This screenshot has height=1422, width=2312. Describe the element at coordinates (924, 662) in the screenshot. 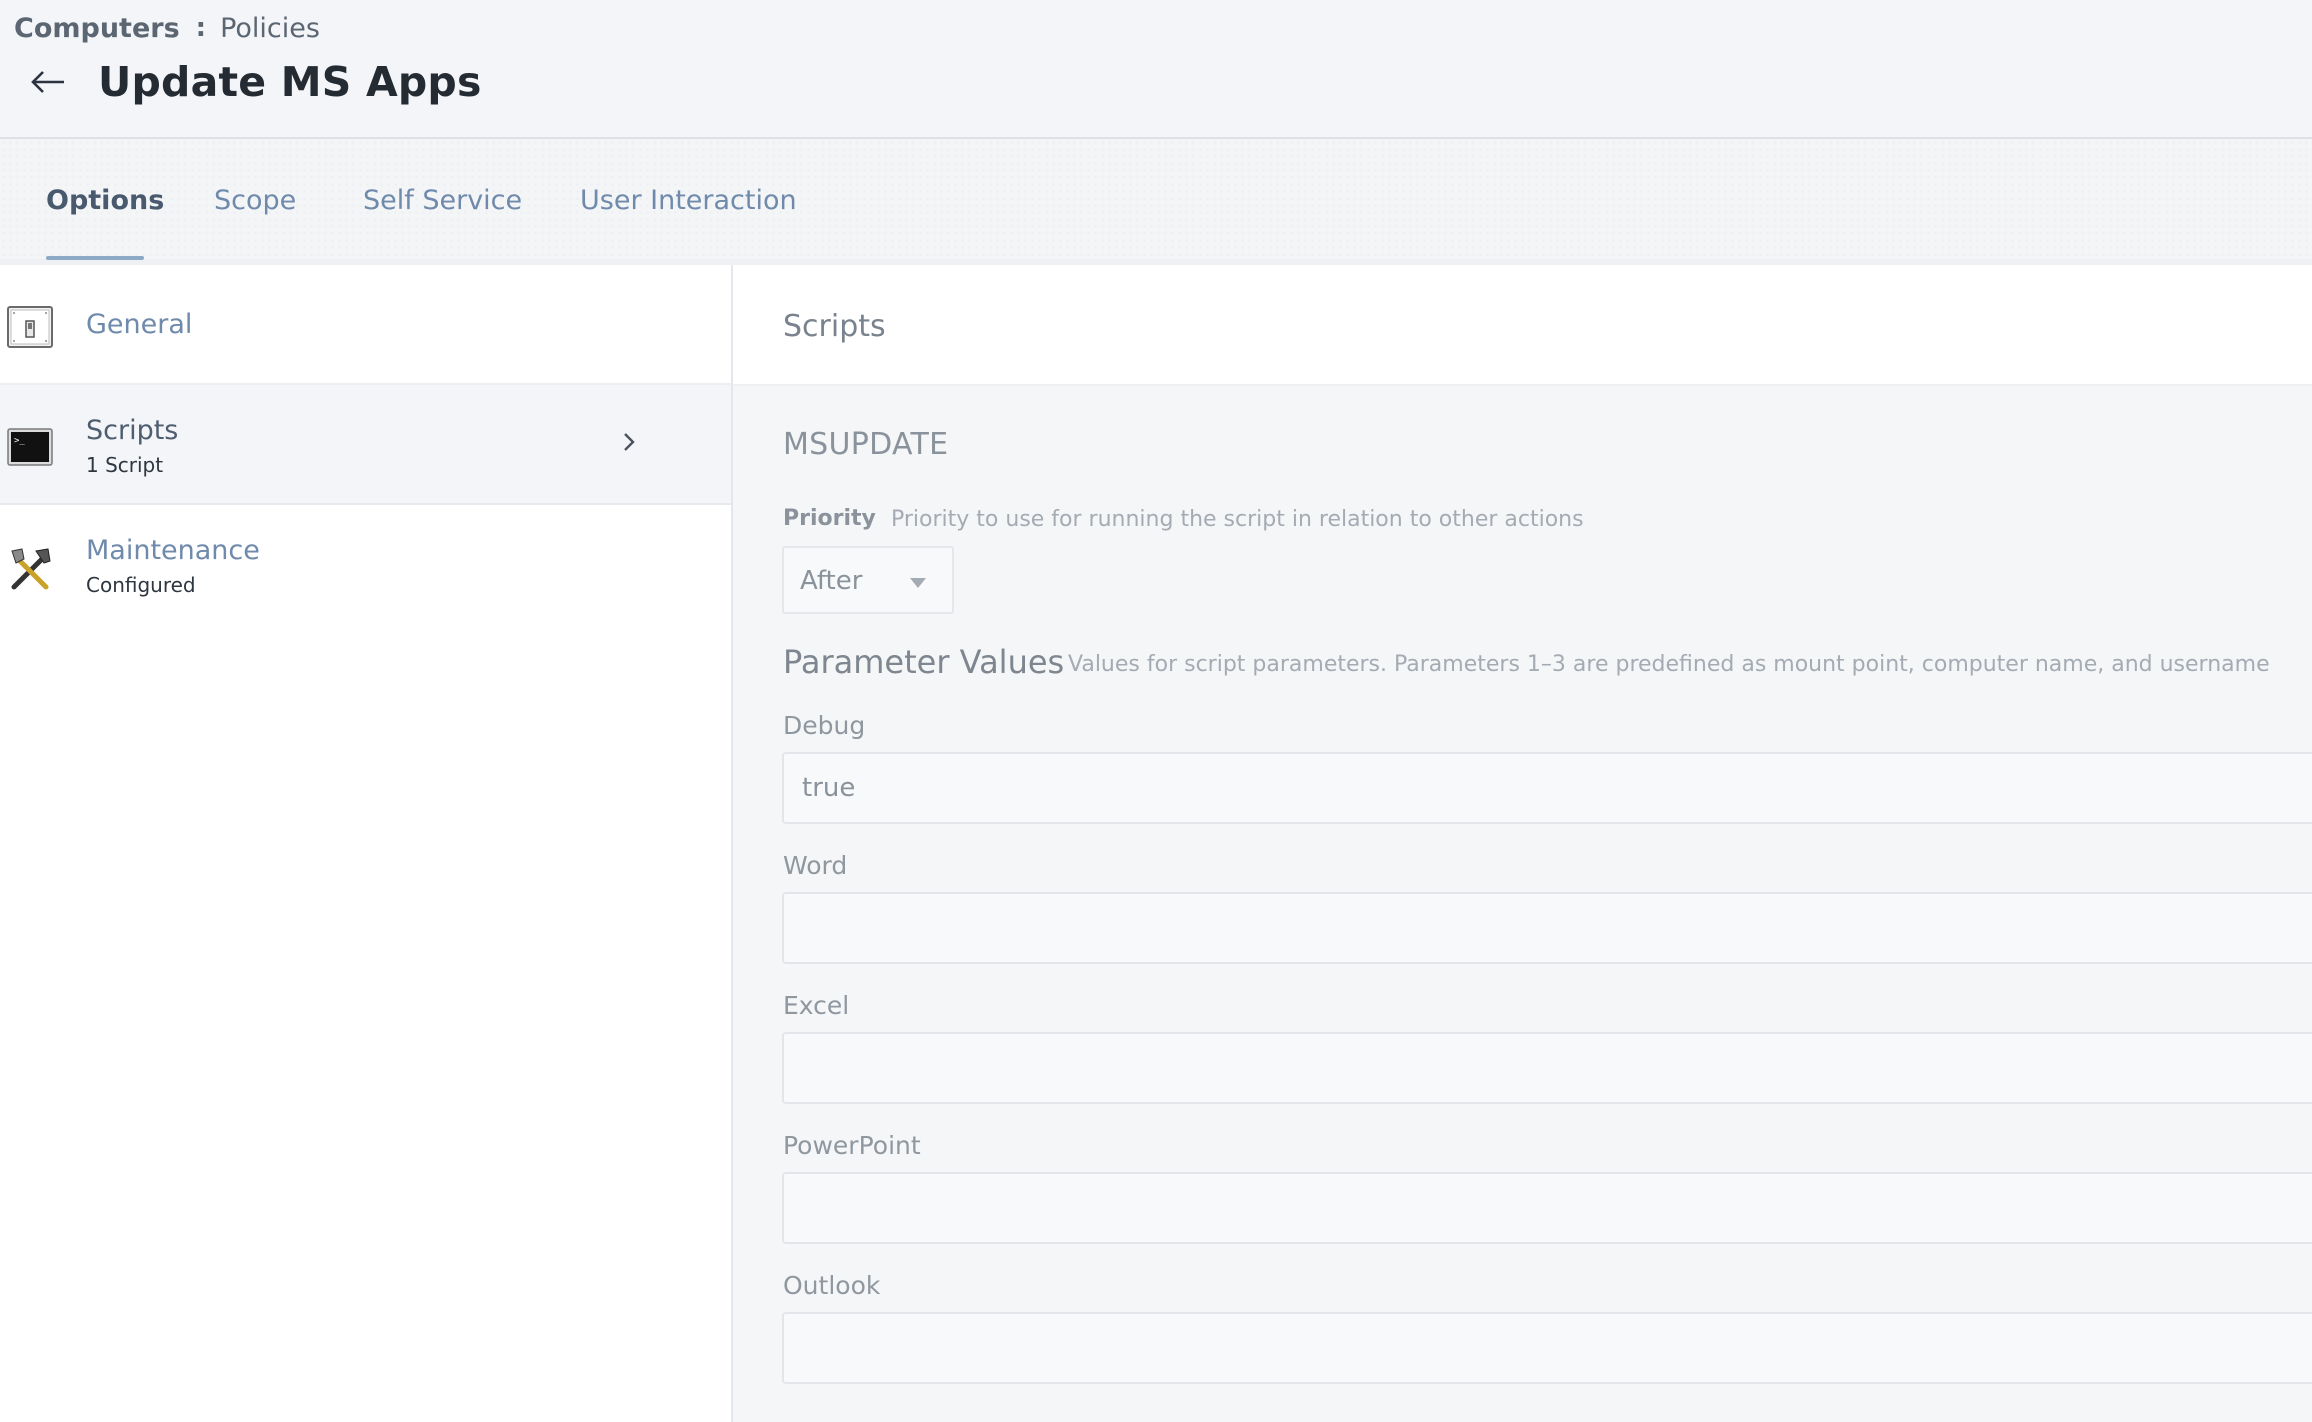

I see `parameter-values-title: Parameter Values` at that location.